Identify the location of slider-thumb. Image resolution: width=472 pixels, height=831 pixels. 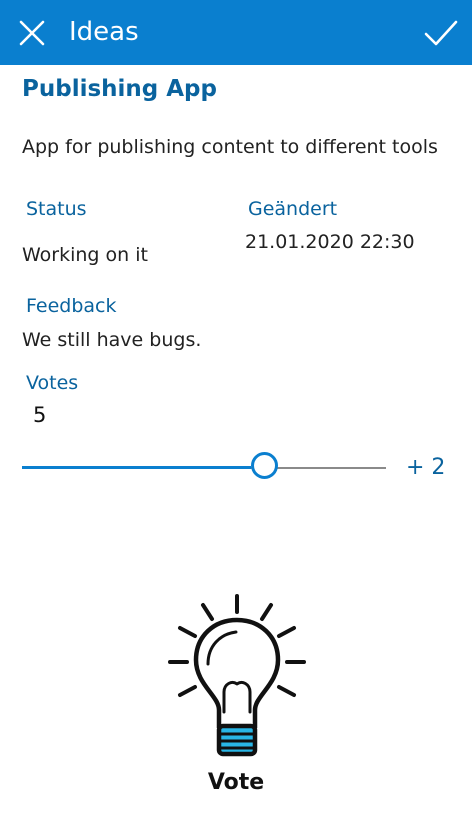
(264, 465).